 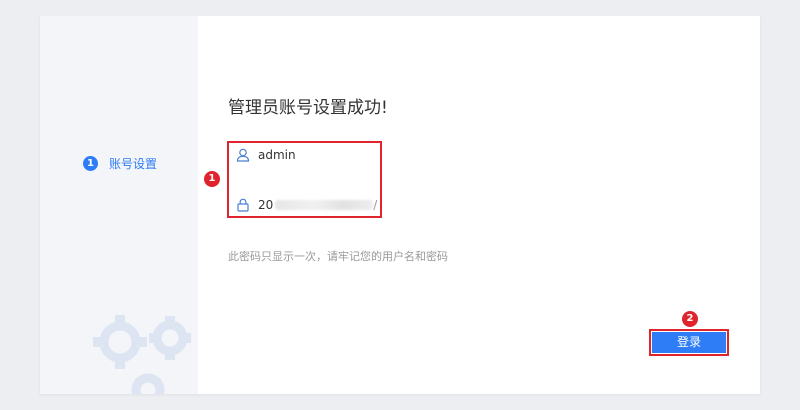 What do you see at coordinates (90, 163) in the screenshot?
I see `step-number: 1` at bounding box center [90, 163].